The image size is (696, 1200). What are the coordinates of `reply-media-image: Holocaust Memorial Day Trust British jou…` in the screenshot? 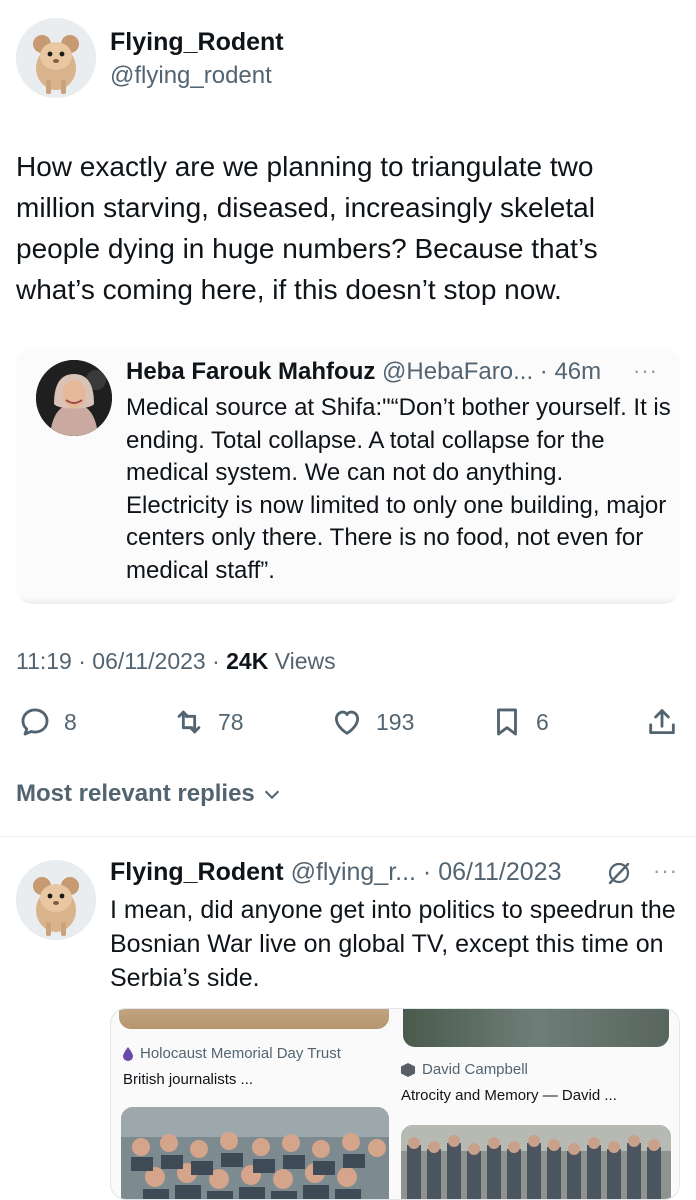 It's located at (395, 1104).